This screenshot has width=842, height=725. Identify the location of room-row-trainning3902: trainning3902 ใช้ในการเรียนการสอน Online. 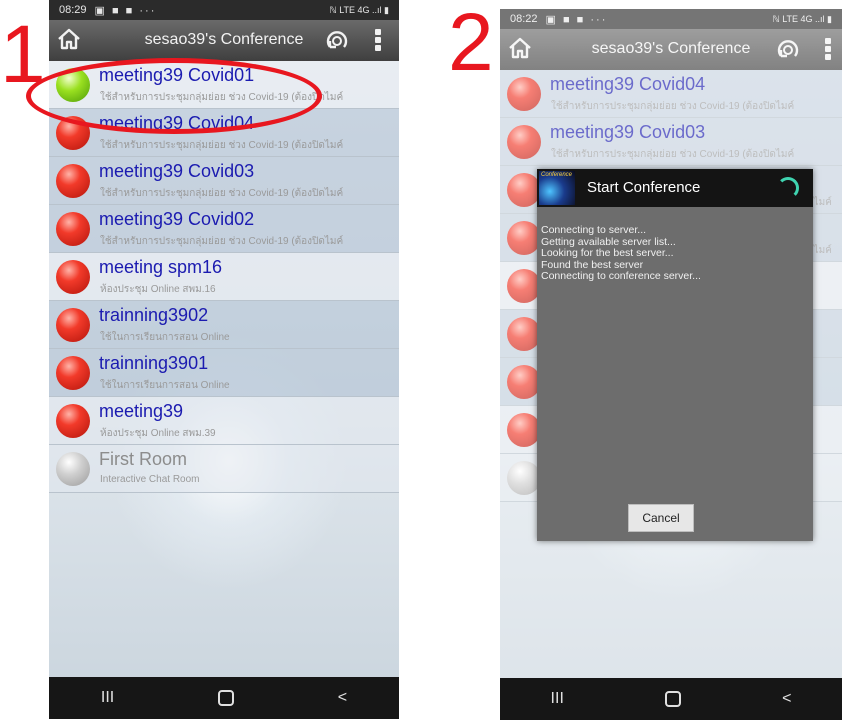
(224, 325).